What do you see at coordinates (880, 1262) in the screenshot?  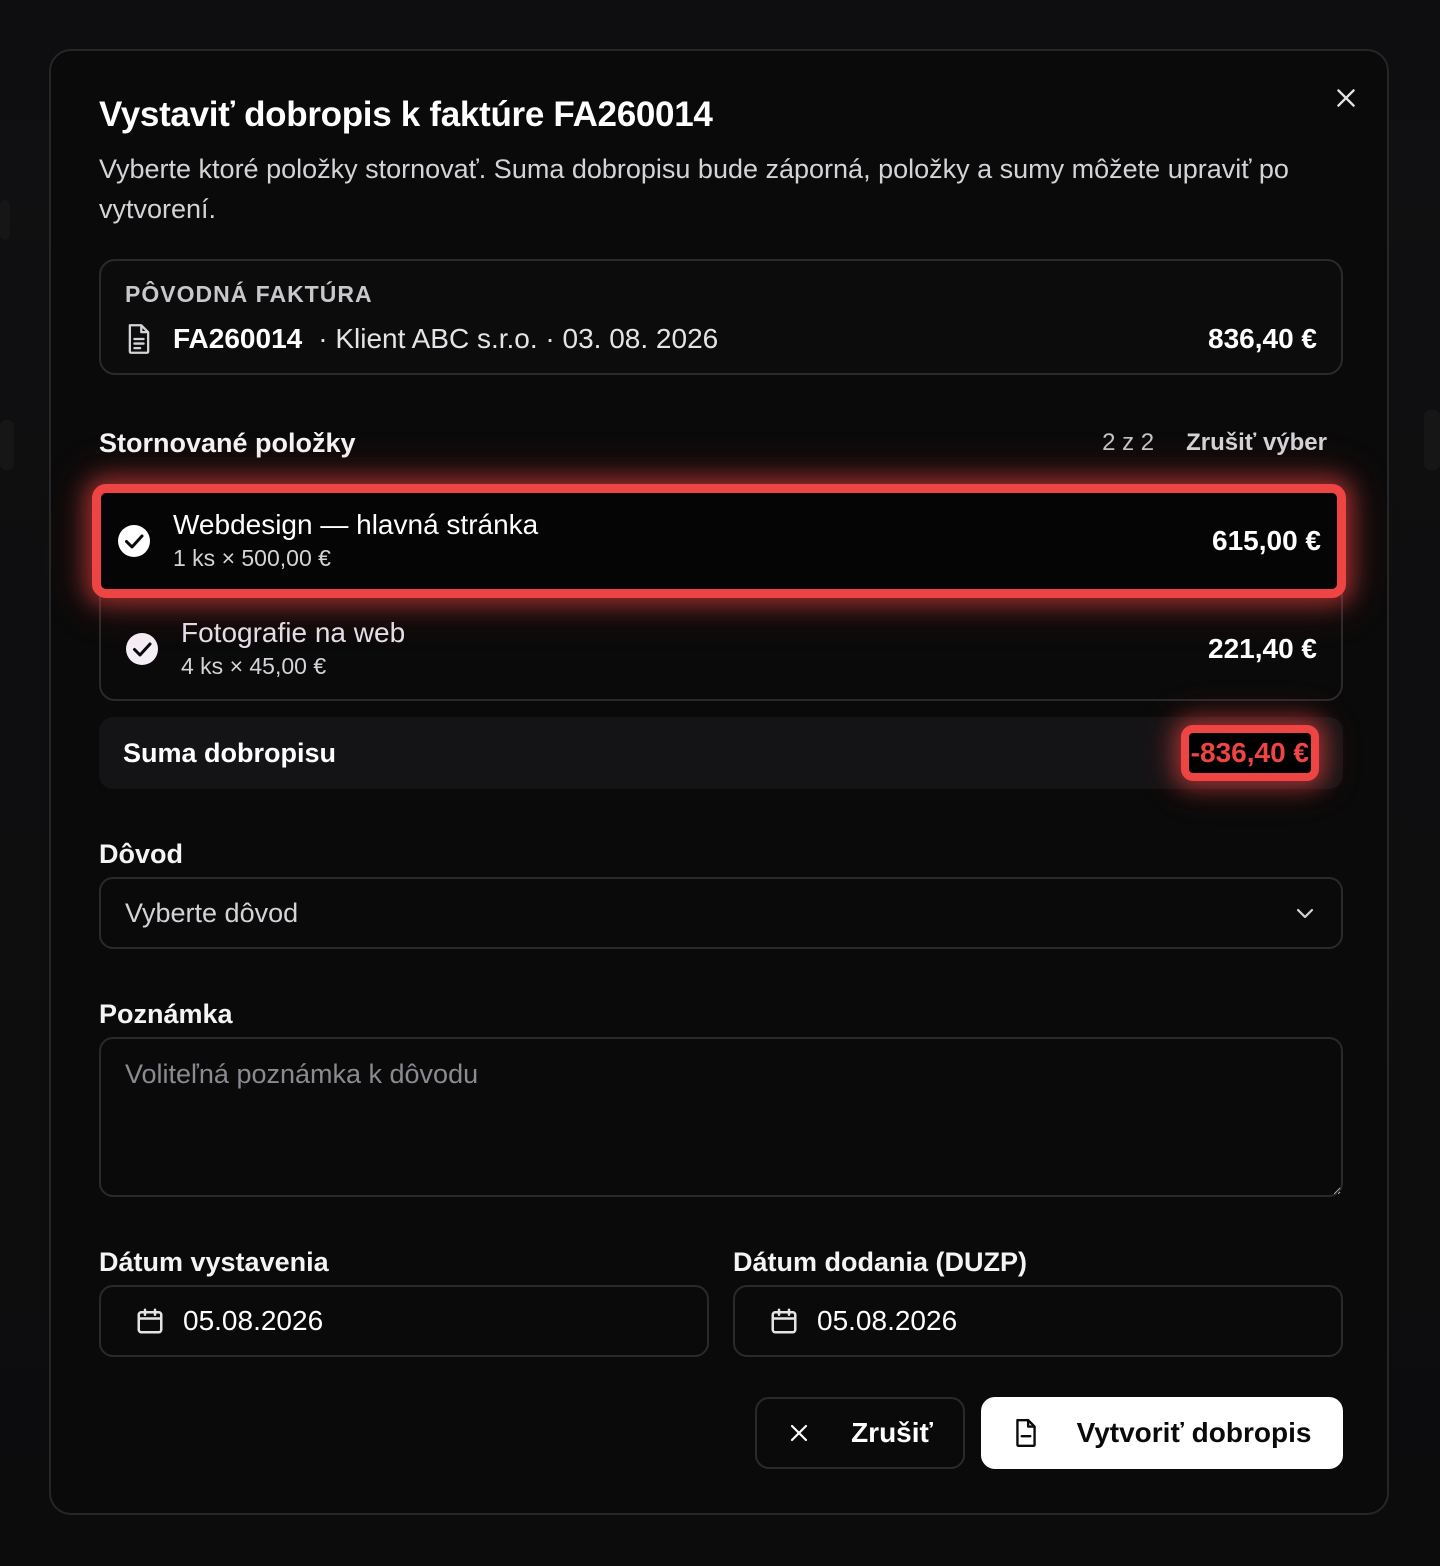 I see `delivery-date-label: Dátum dodania (DUZP)` at bounding box center [880, 1262].